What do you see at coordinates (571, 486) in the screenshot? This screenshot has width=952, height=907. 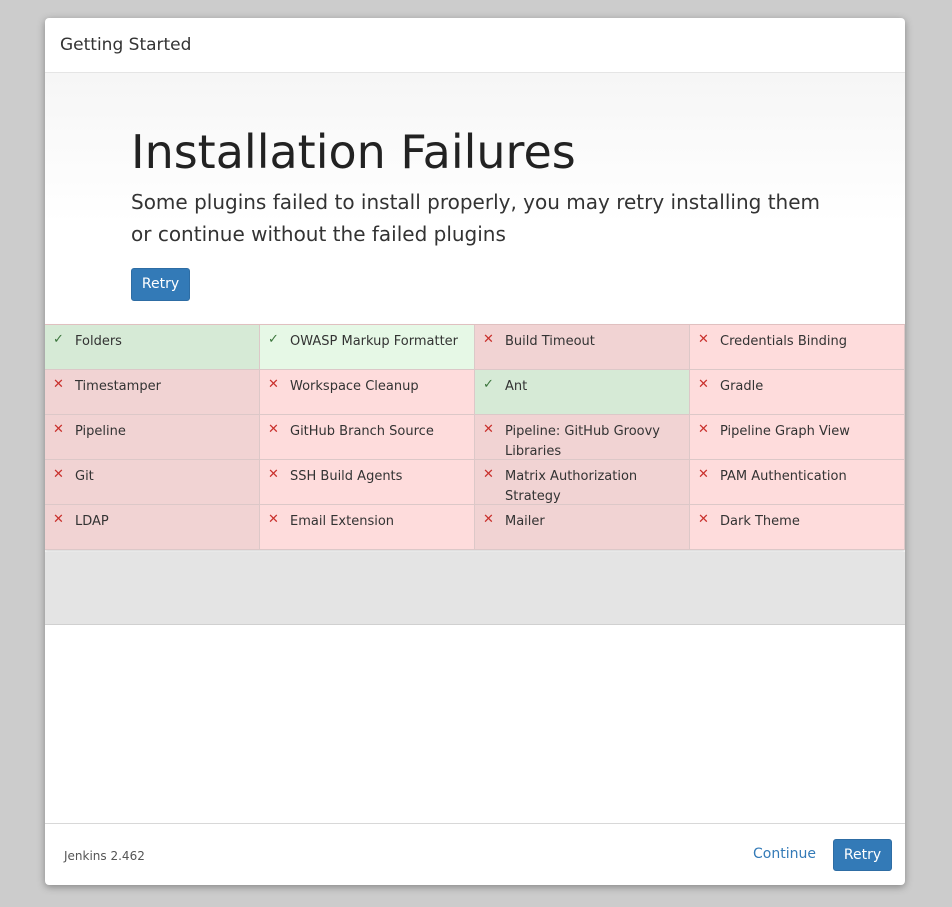 I see `plugin-name: Matrix Authorization Strategy` at bounding box center [571, 486].